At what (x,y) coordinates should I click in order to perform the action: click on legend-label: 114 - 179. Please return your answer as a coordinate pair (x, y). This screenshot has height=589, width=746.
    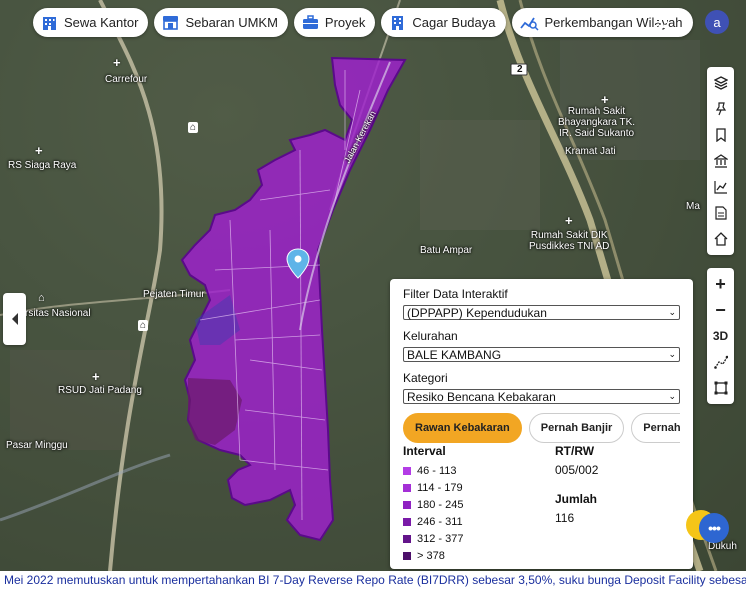
    Looking at the image, I should click on (440, 487).